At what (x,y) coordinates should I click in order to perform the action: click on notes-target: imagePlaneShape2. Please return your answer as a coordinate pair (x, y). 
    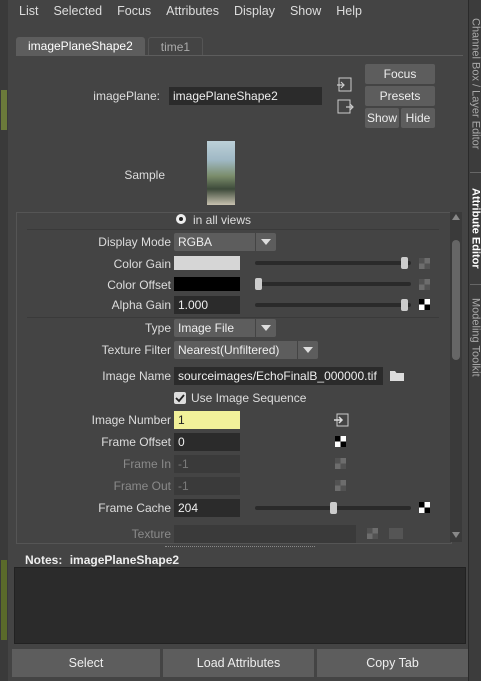
    Looking at the image, I should click on (124, 560).